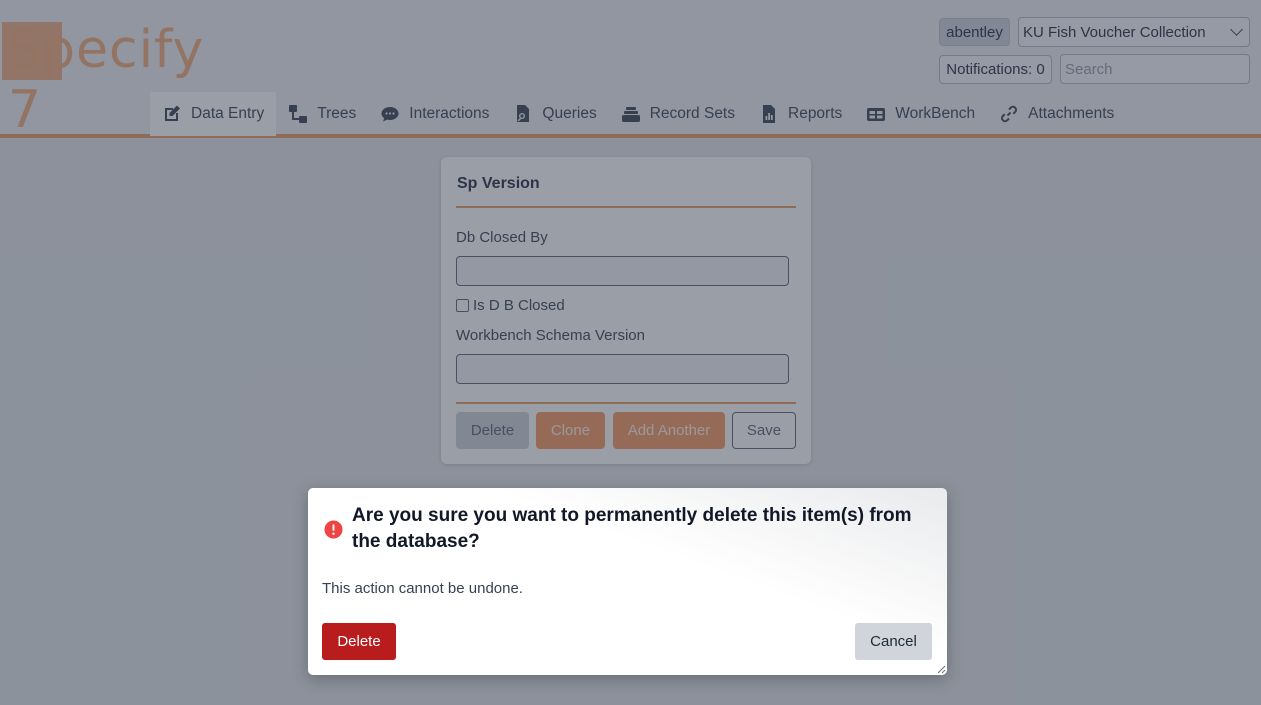 This screenshot has width=1261, height=705. What do you see at coordinates (359, 641) in the screenshot?
I see `confirm-delete-button: Delete` at bounding box center [359, 641].